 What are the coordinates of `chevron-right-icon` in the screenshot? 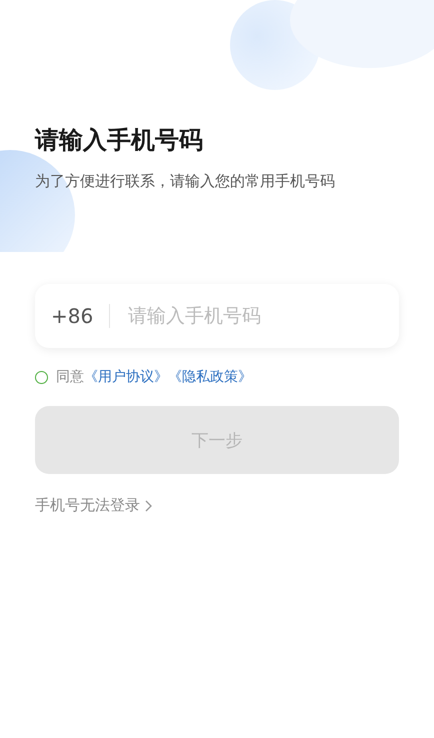 It's located at (148, 506).